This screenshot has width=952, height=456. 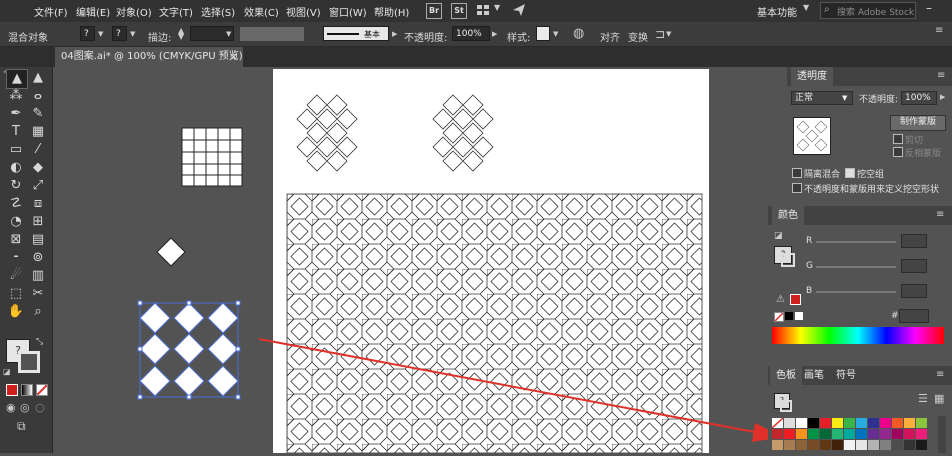 I want to click on menu-select: 选择(S), so click(x=218, y=11).